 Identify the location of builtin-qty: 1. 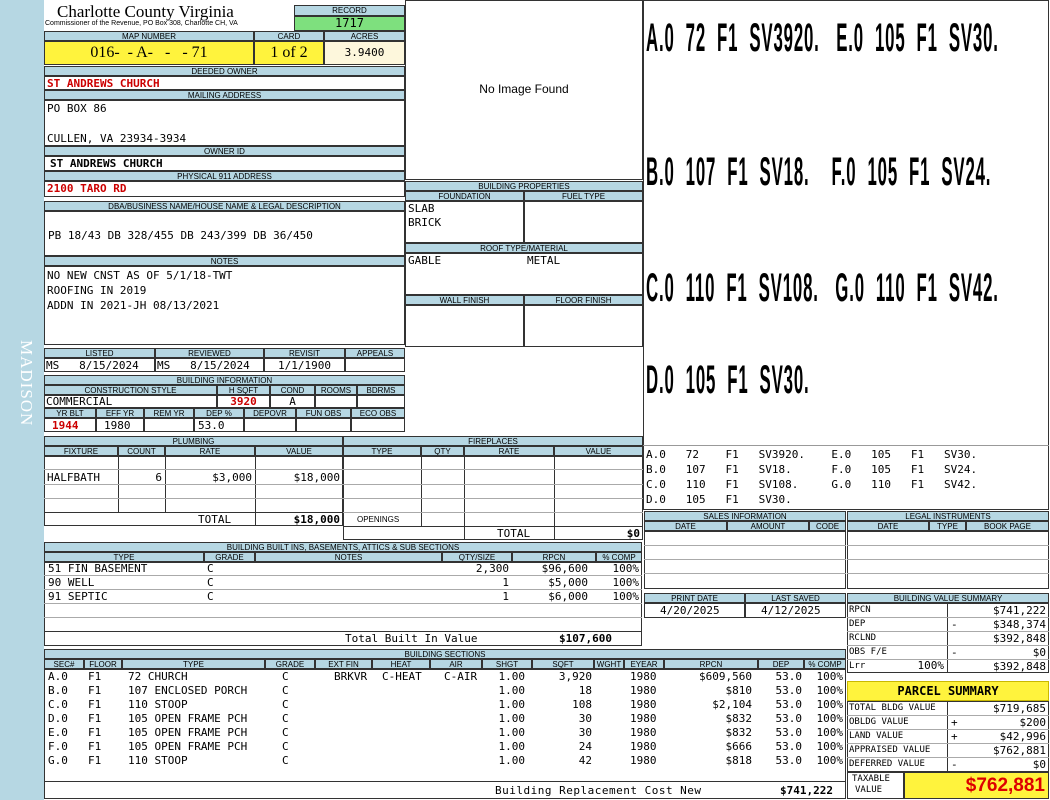
(505, 596).